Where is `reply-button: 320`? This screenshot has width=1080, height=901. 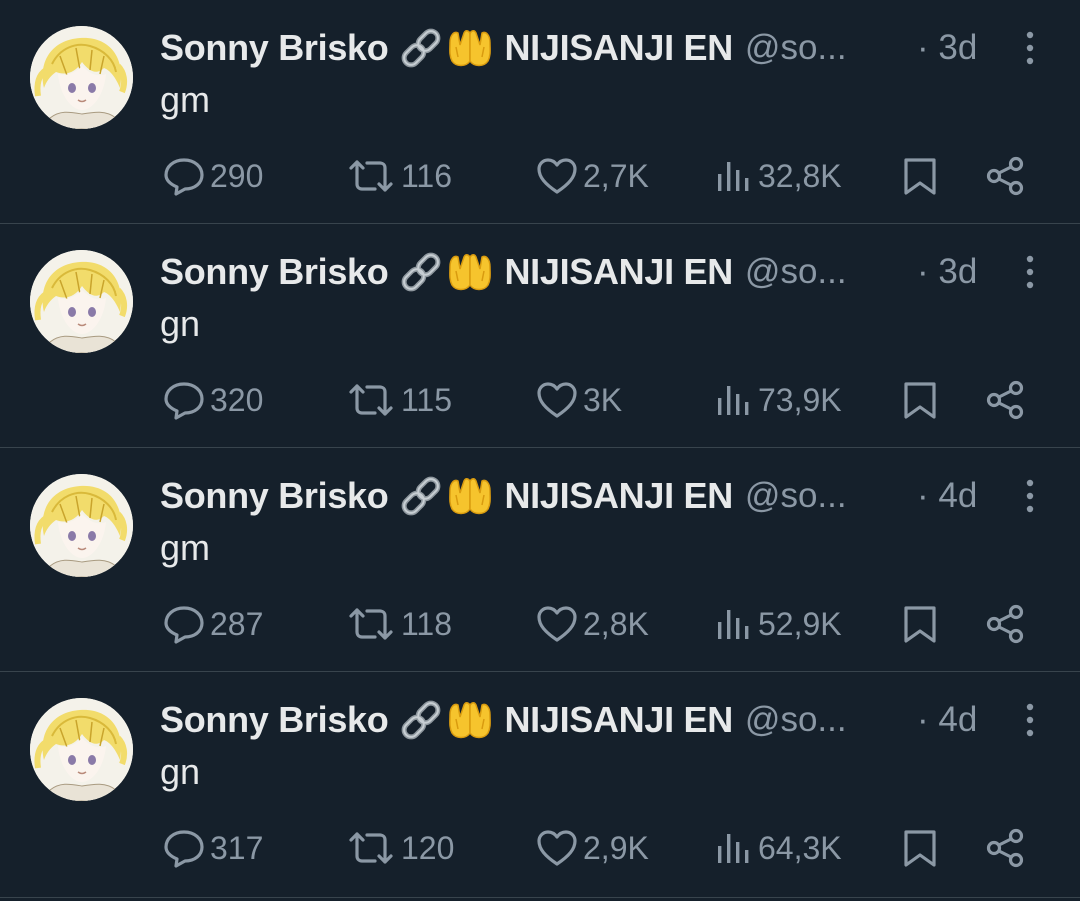
reply-button: 320 is located at coordinates (212, 400).